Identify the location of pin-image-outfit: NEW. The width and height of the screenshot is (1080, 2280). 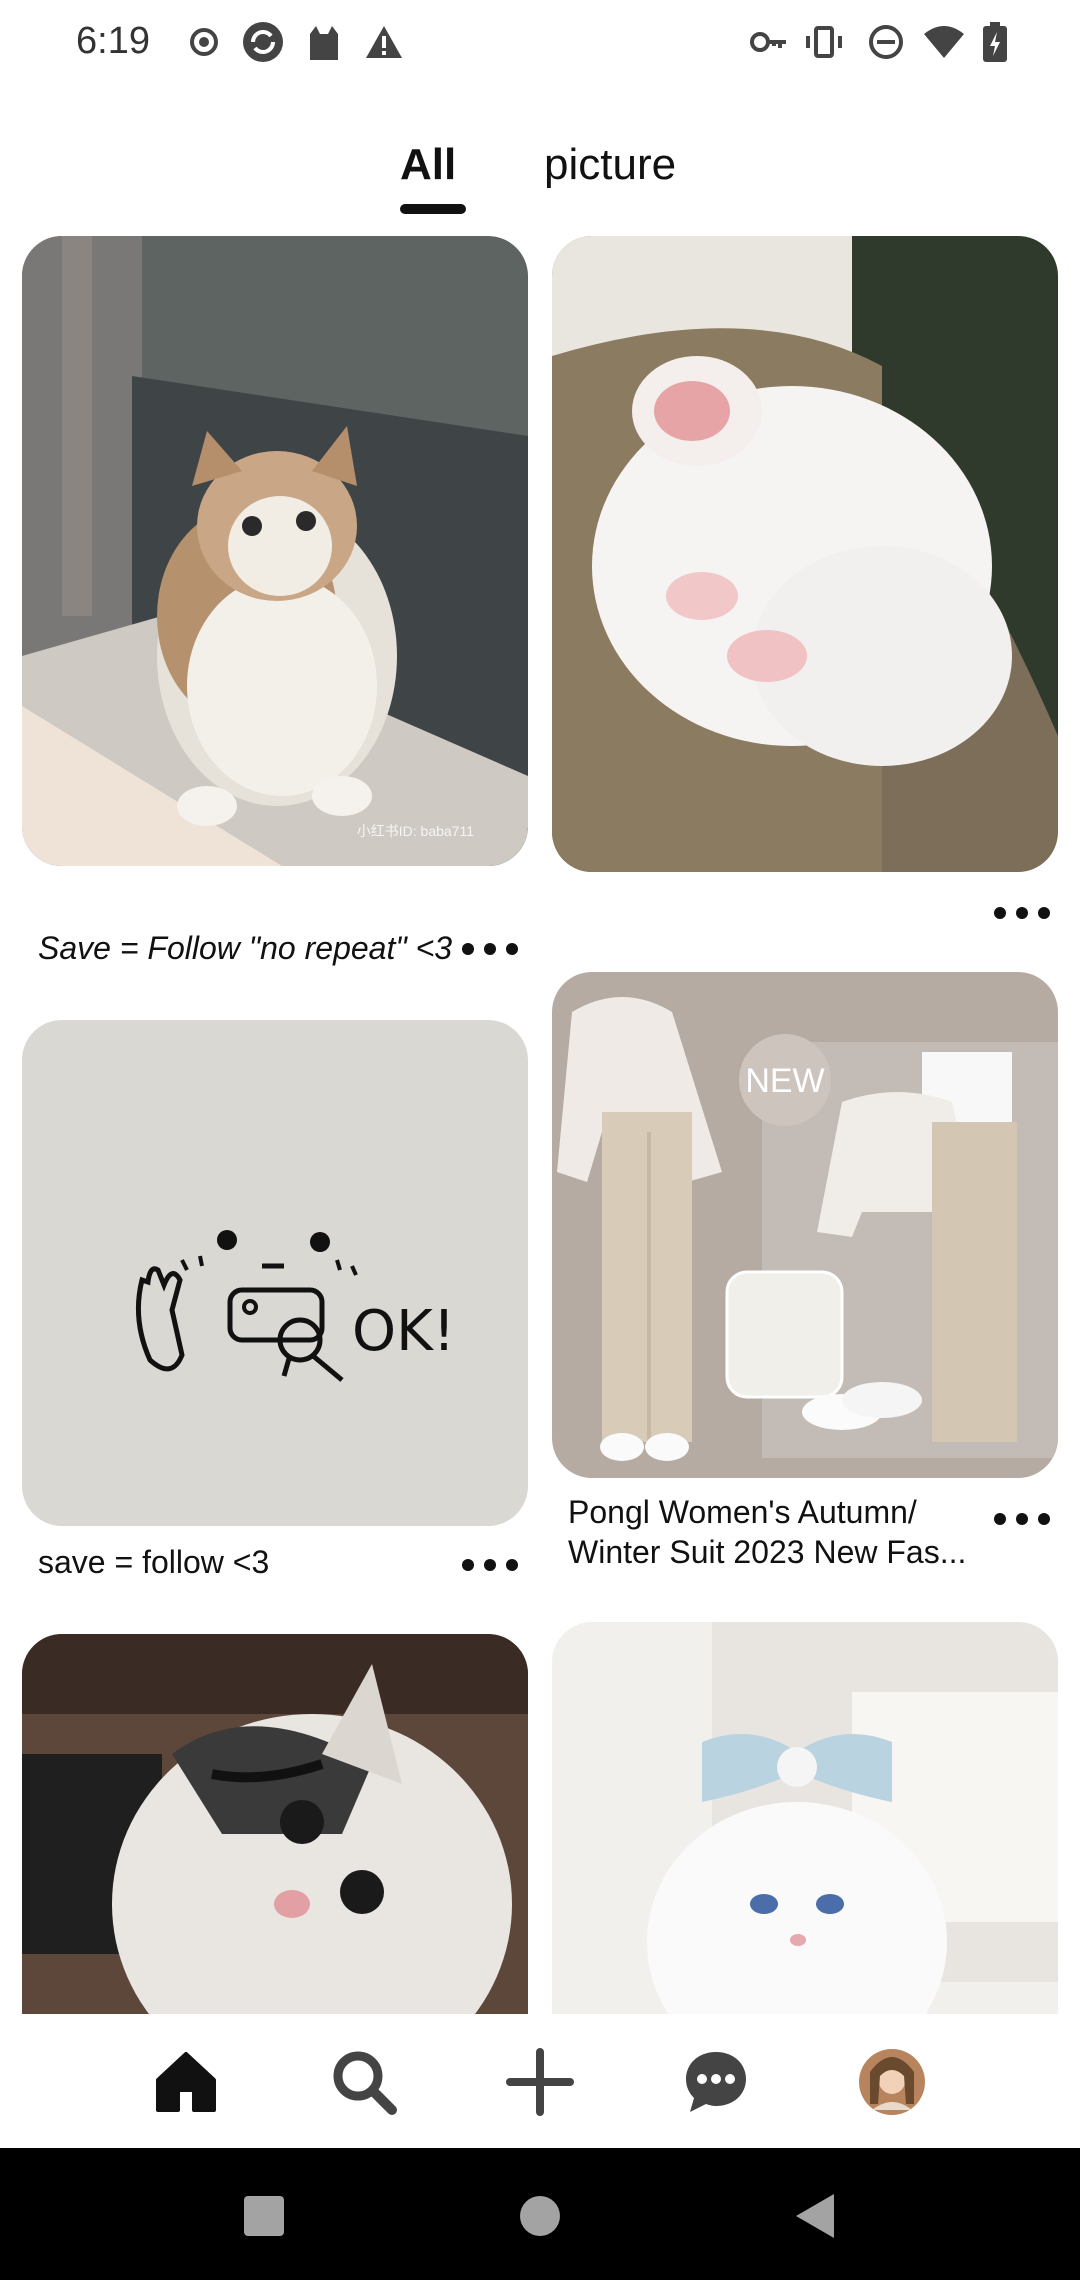
(805, 1225).